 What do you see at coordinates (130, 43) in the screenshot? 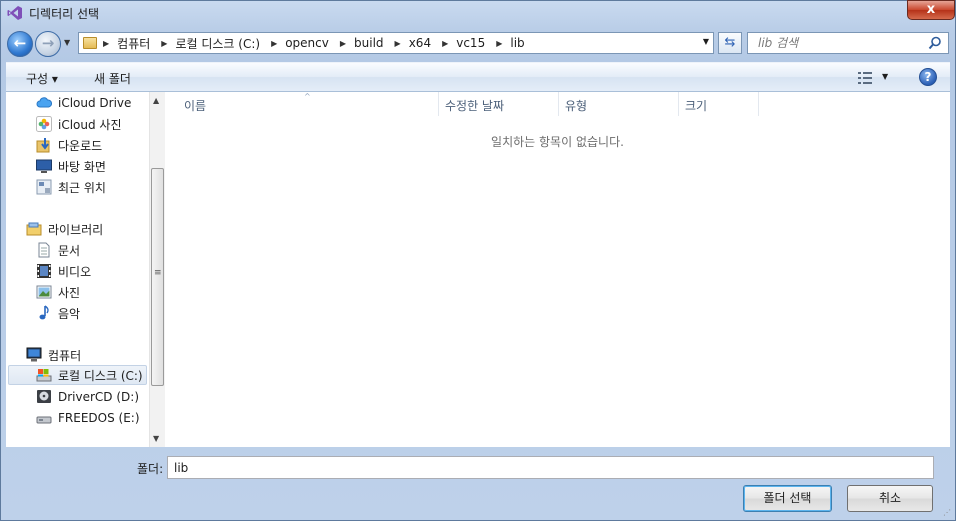
I see `breadcrumb-item: ▶ 컴퓨터` at bounding box center [130, 43].